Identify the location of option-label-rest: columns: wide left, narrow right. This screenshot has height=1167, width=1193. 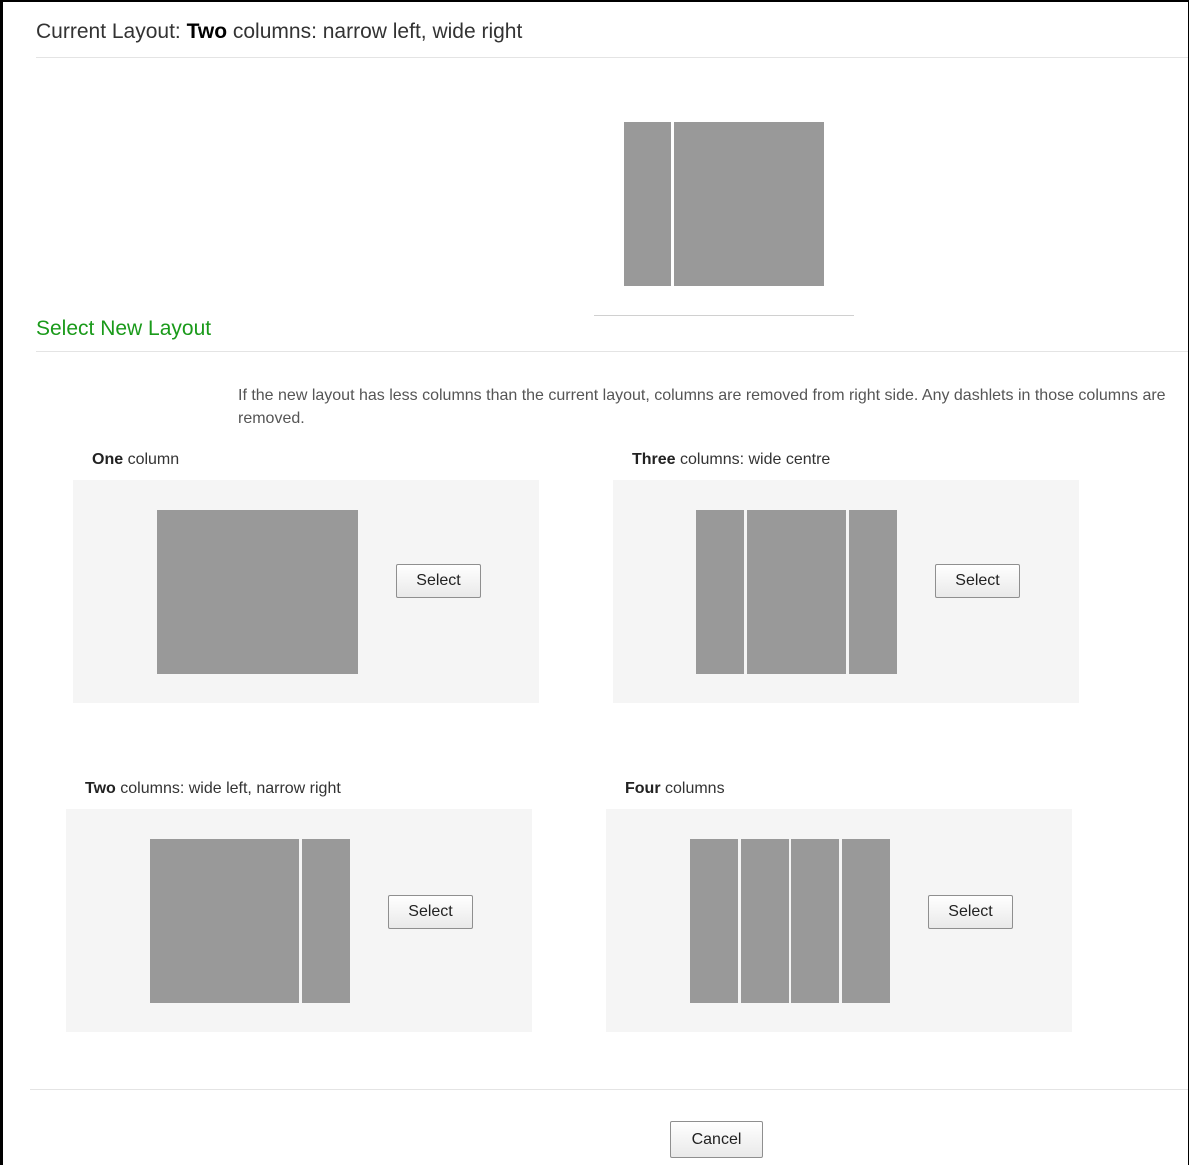
(230, 788).